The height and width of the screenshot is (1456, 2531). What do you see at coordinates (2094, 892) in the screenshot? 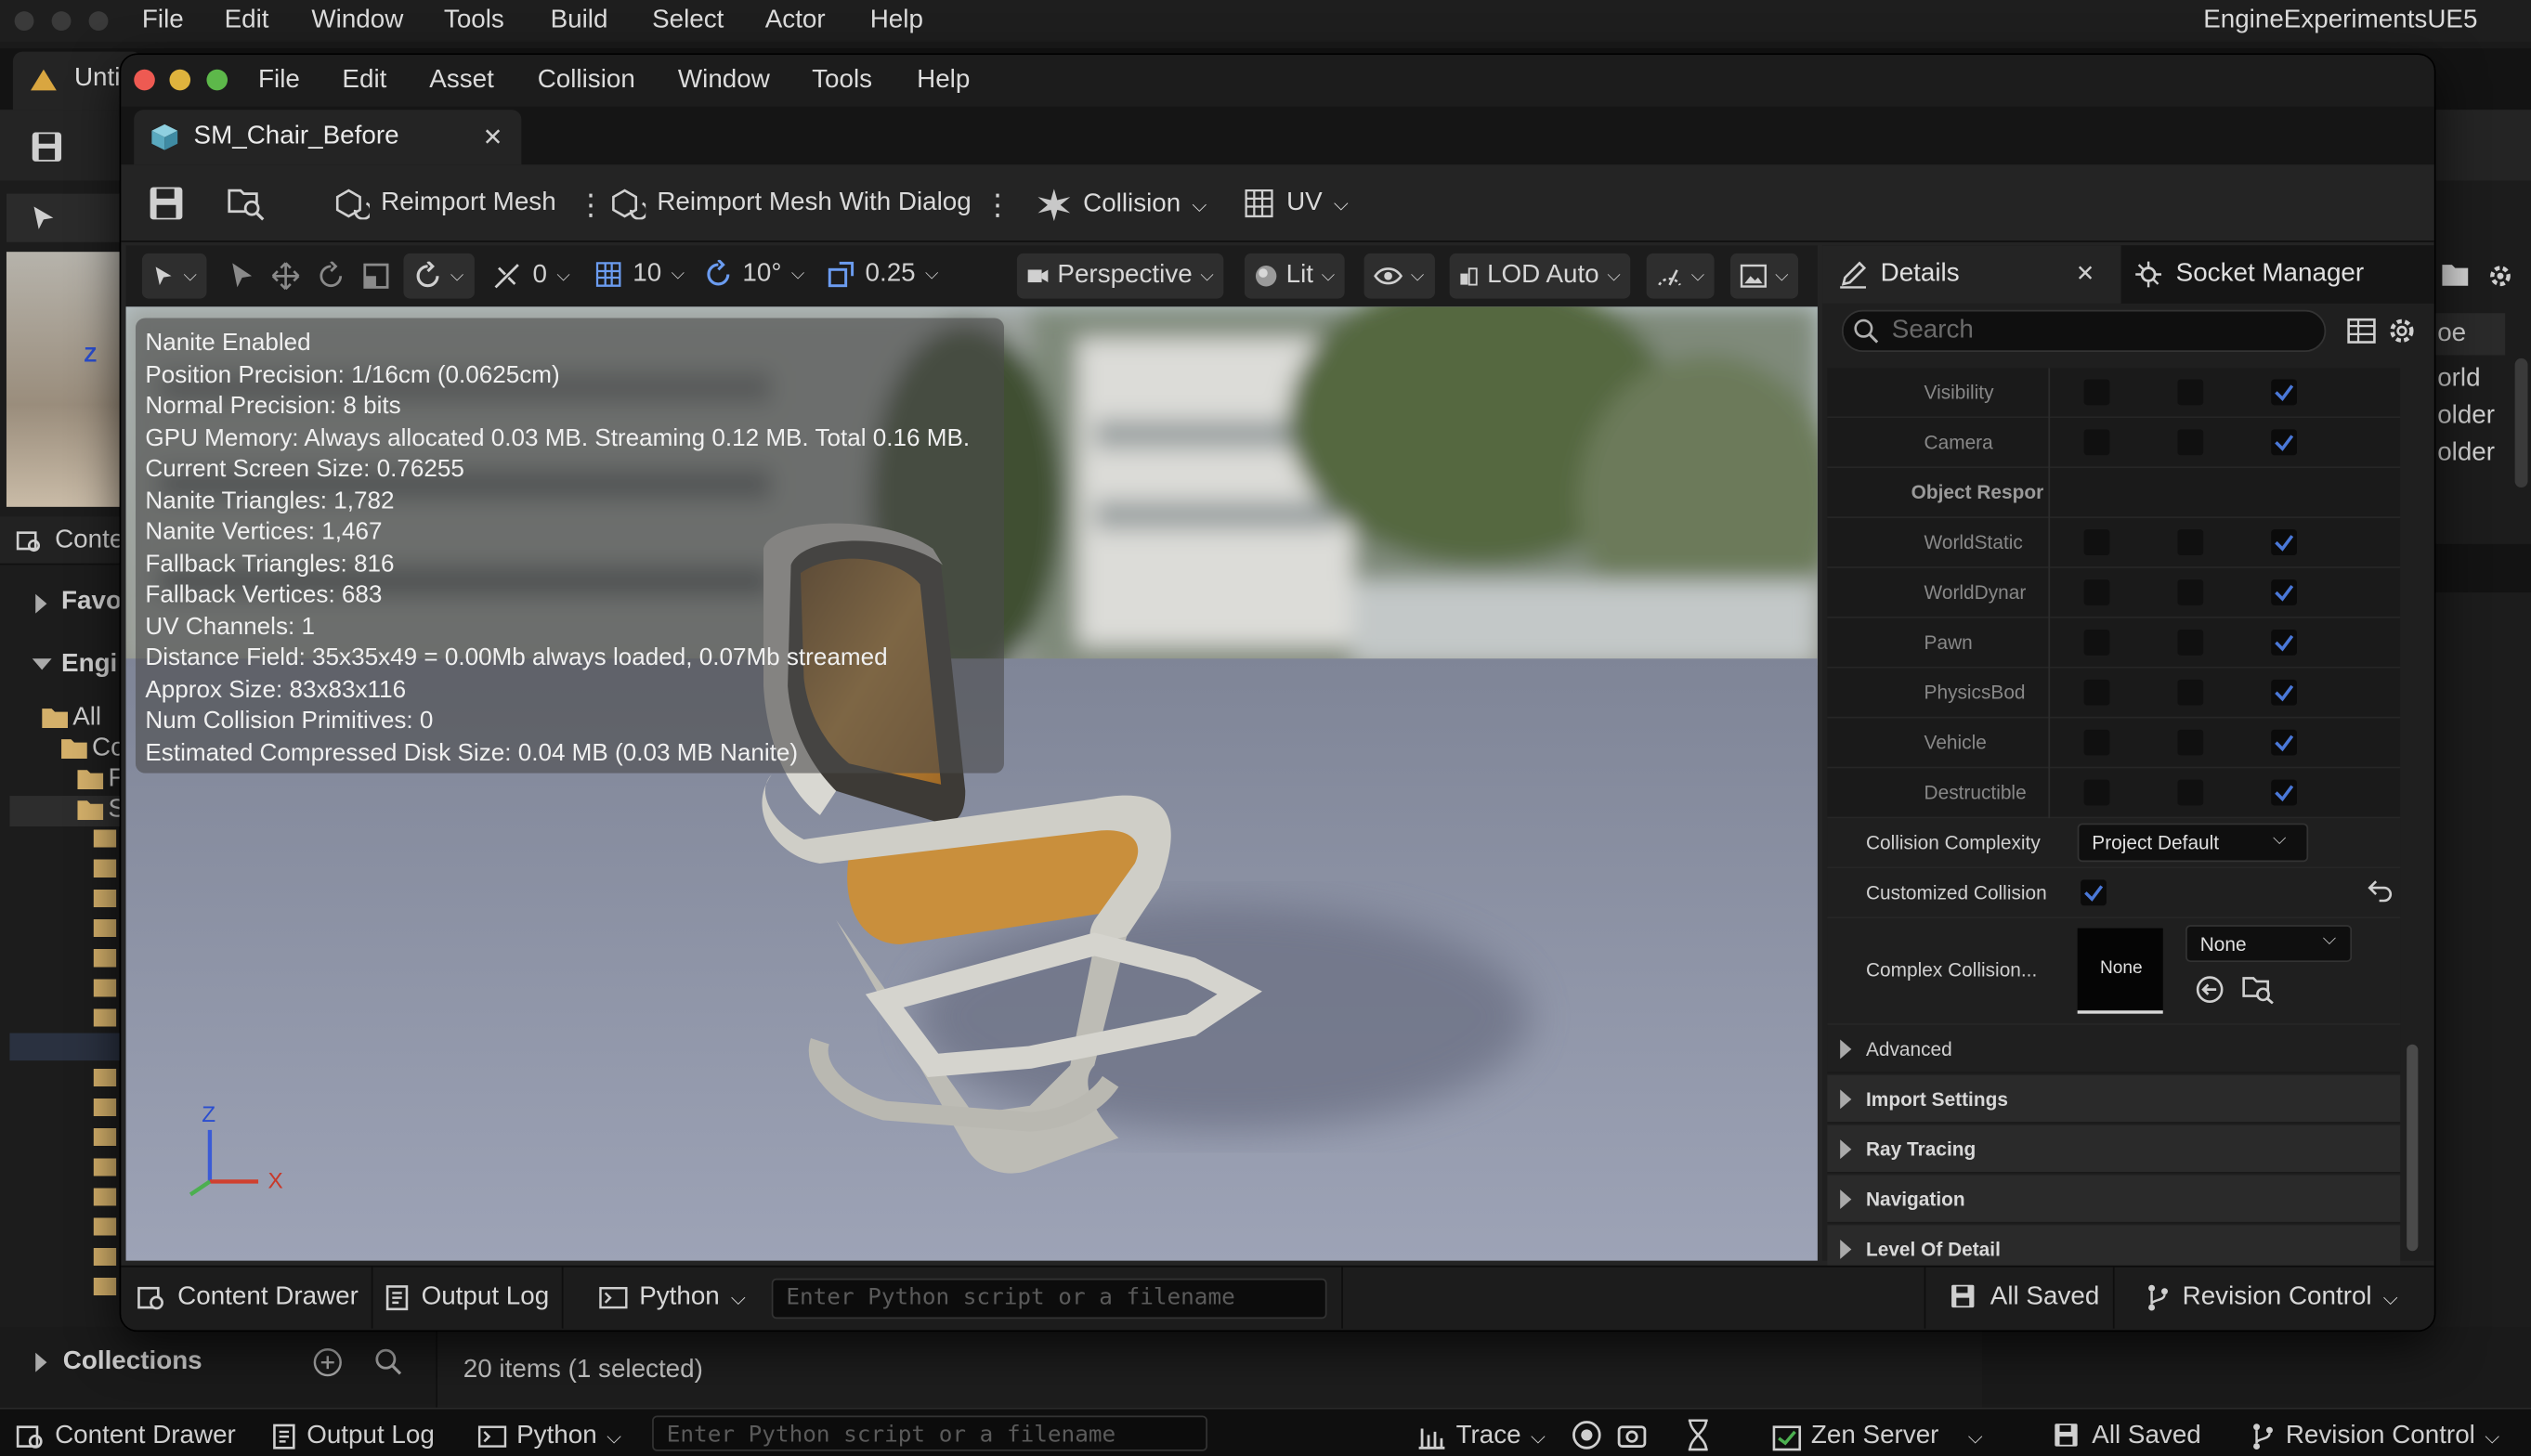
I see `customized-collision-checkbox` at bounding box center [2094, 892].